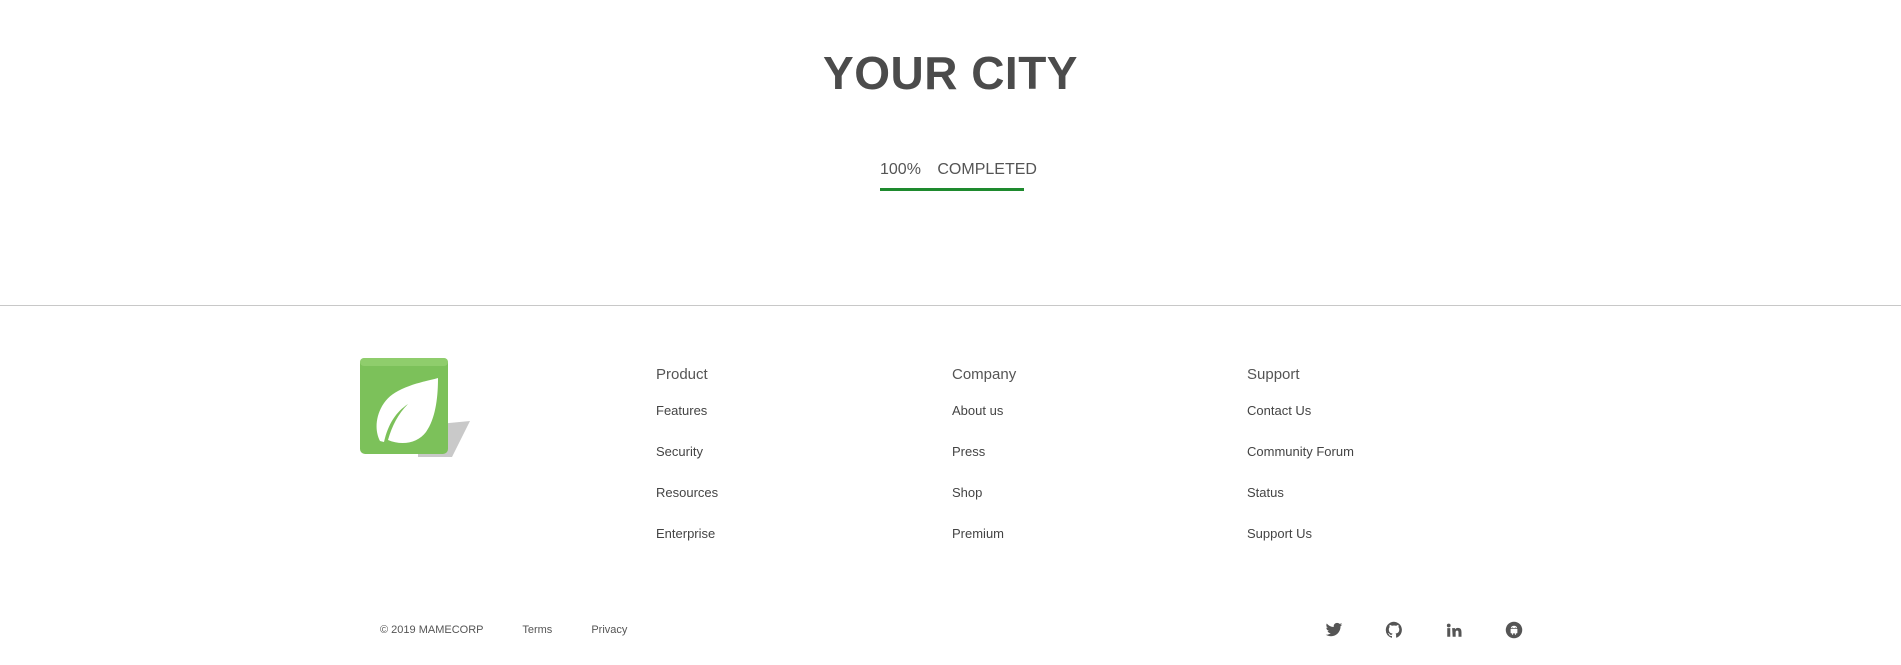 Image resolution: width=1901 pixels, height=665 pixels. I want to click on leaf-logo-icon, so click(414, 409).